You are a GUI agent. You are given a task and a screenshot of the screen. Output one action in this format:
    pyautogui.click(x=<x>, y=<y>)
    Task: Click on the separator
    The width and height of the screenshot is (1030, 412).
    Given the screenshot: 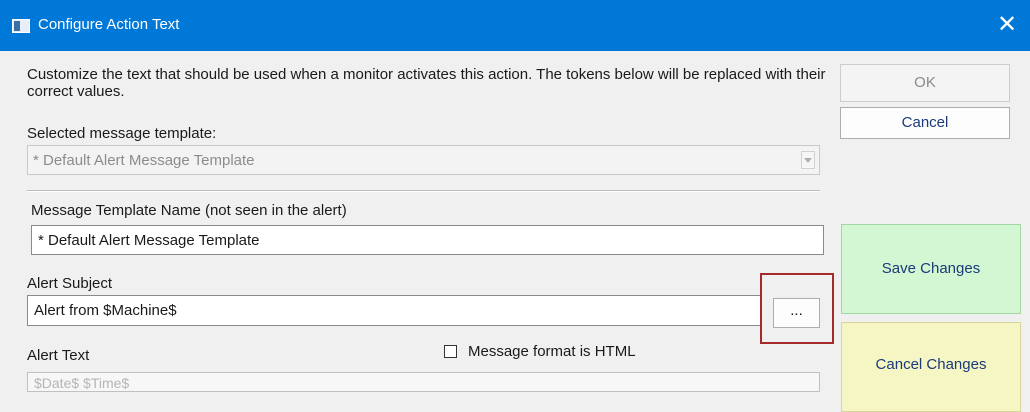 What is the action you would take?
    pyautogui.click(x=423, y=191)
    